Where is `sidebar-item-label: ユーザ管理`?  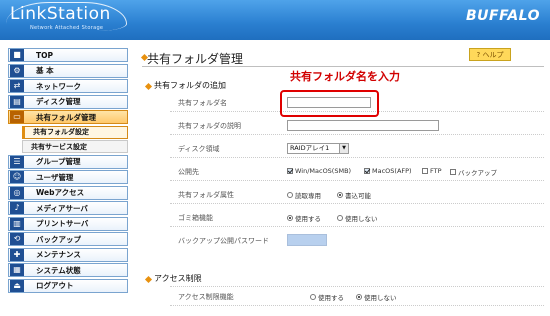 sidebar-item-label: ユーザ管理 is located at coordinates (55, 177).